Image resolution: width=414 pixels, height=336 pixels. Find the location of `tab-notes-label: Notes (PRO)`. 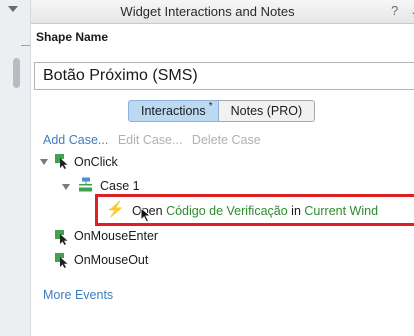

tab-notes-label: Notes (PRO) is located at coordinates (266, 111).